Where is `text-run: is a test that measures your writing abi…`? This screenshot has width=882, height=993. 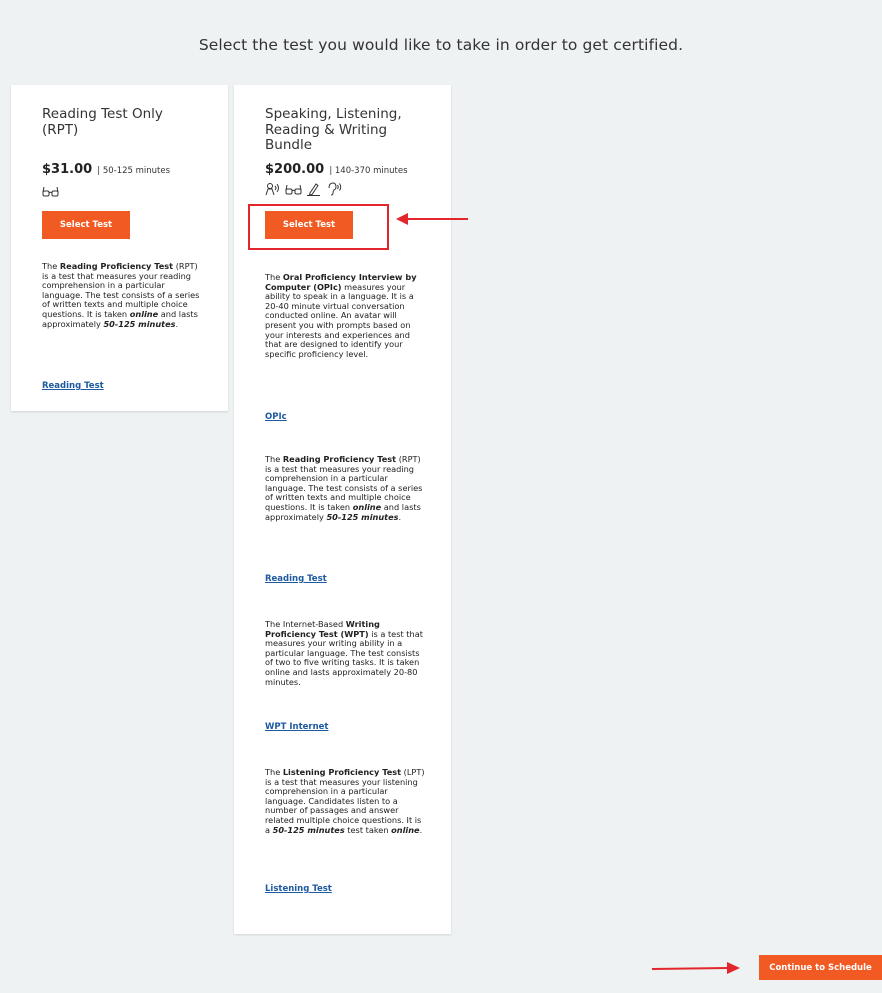 text-run: is a test that measures your writing abi… is located at coordinates (344, 657).